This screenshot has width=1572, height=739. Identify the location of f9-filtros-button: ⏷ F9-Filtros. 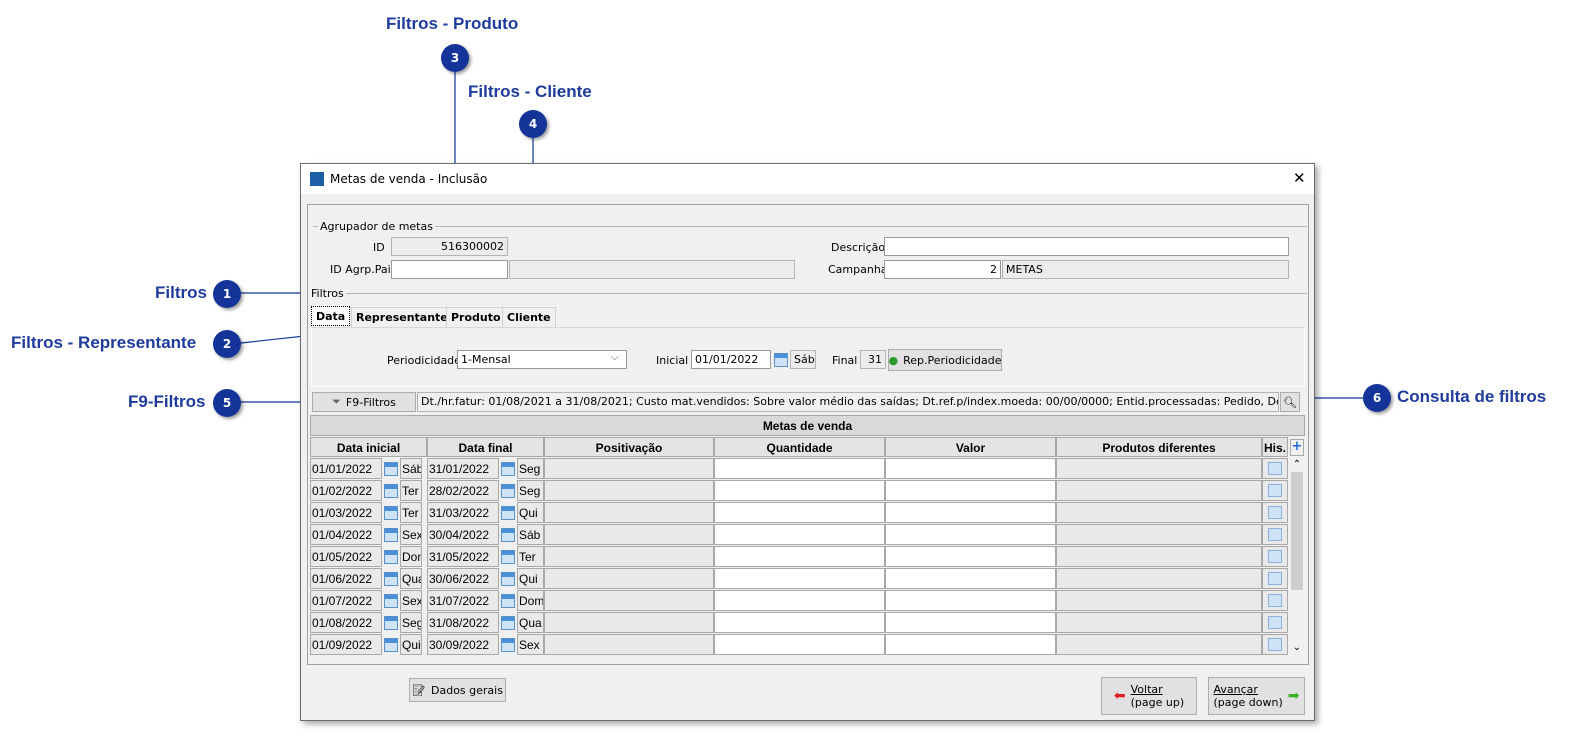
(364, 402).